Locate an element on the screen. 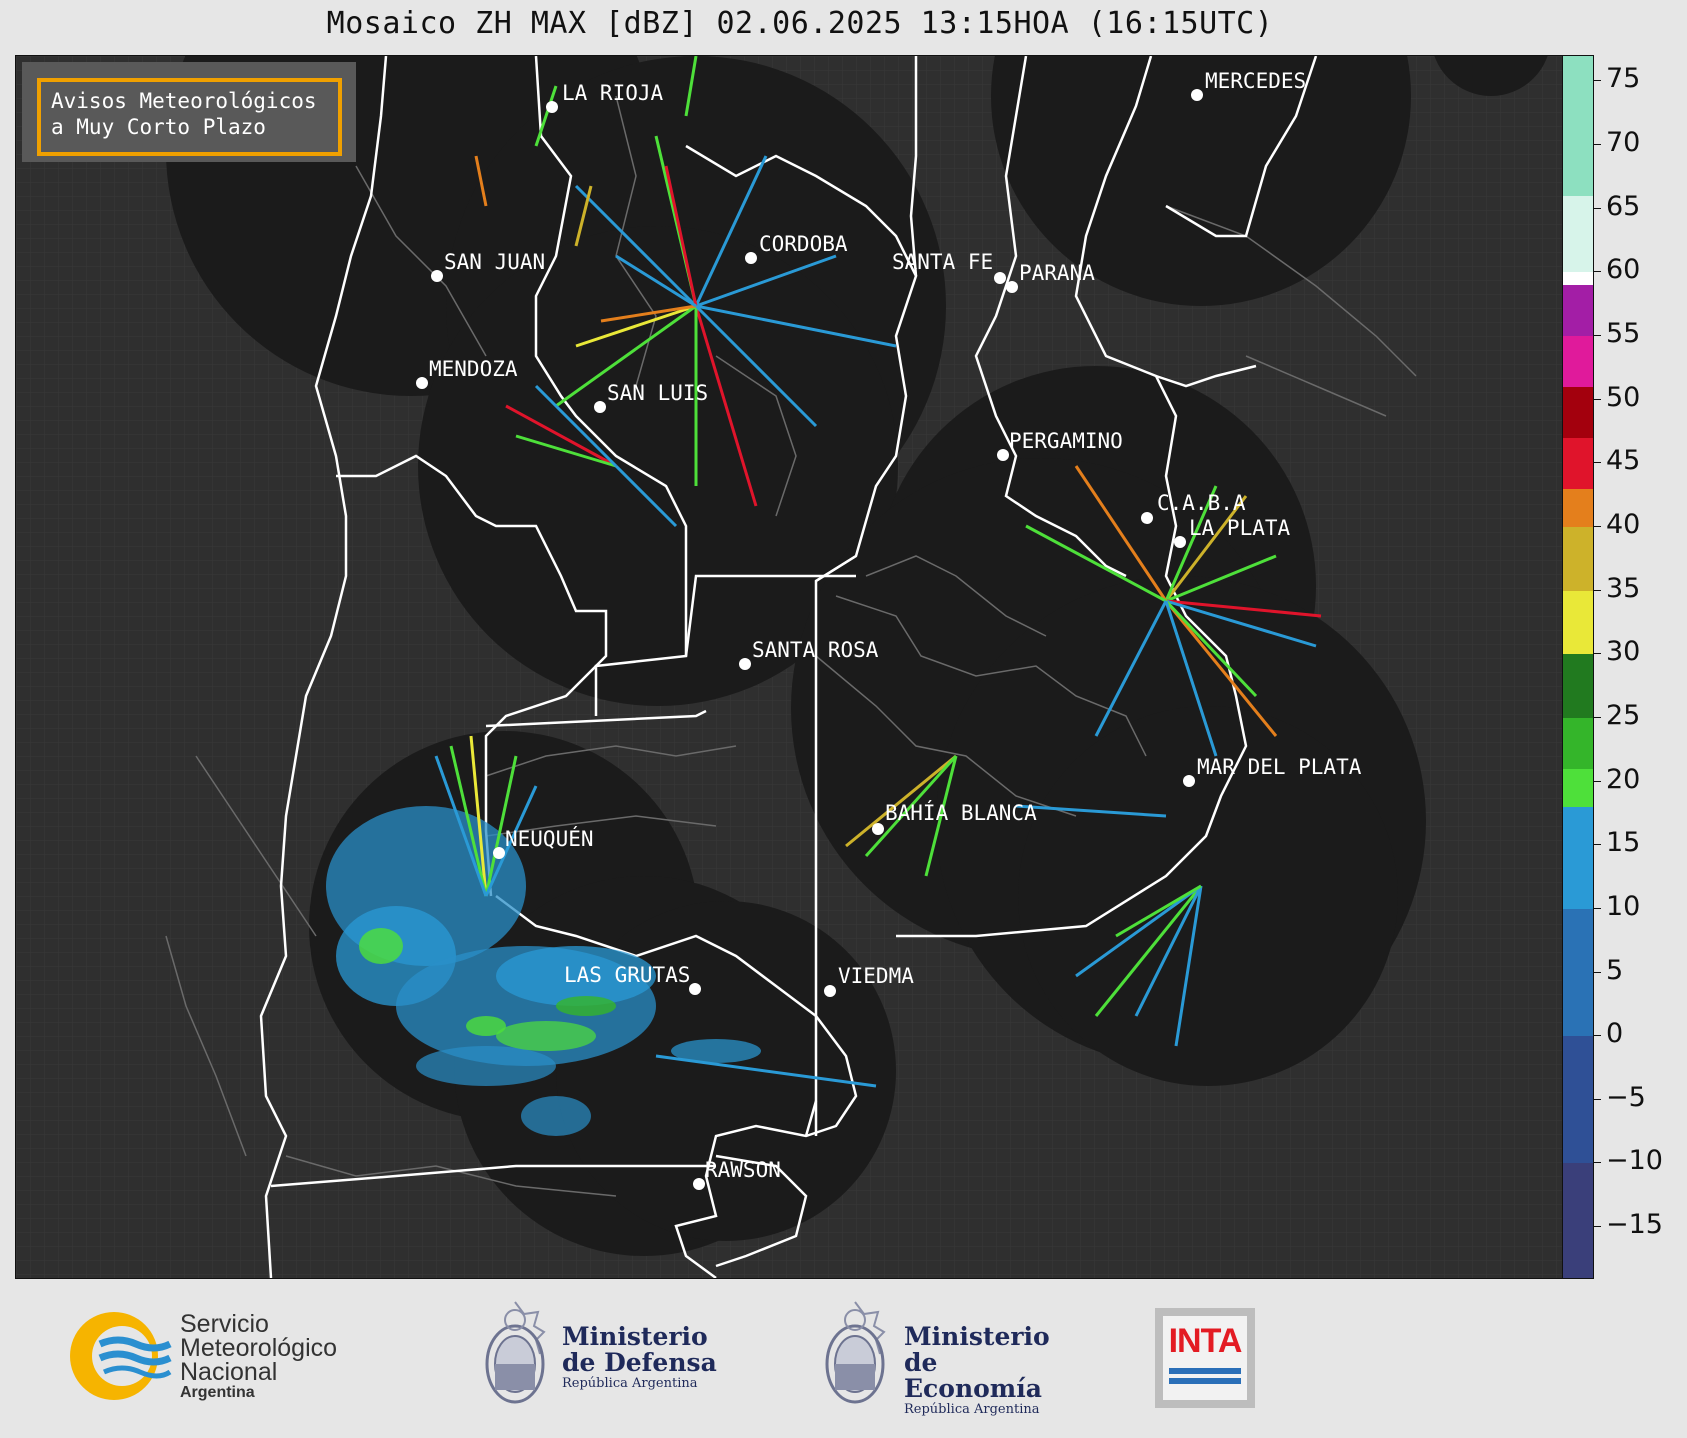  colorbar-tick-label: −5 is located at coordinates (1626, 1097).